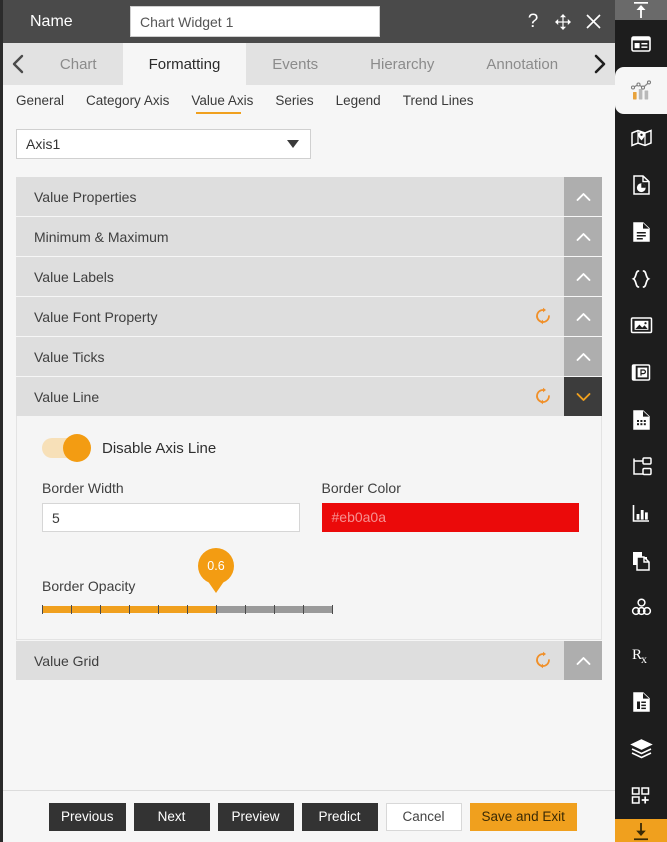 The image size is (667, 842). Describe the element at coordinates (310, 448) in the screenshot. I see `disable-axis-line-row: Disable Axis Line` at that location.